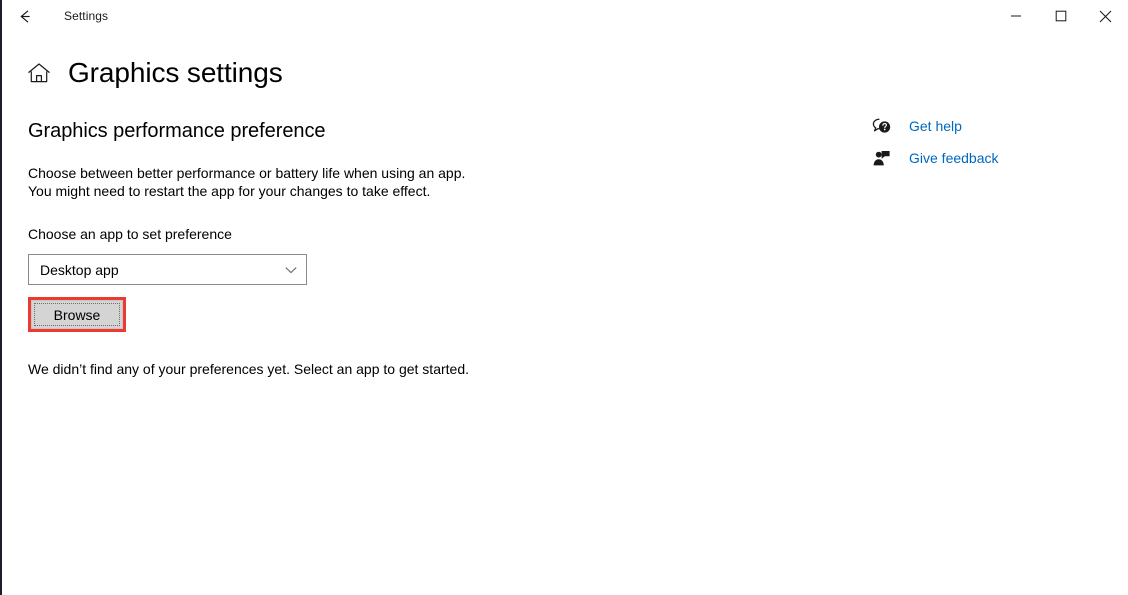  I want to click on app-type-select: Desktop app, so click(167, 269).